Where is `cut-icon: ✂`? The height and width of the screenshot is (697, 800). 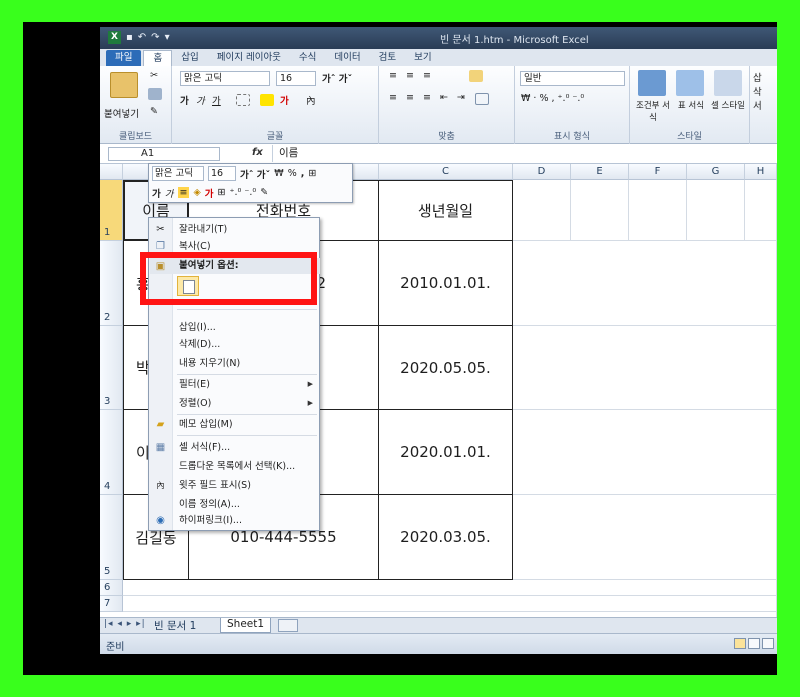 cut-icon: ✂ is located at coordinates (154, 75).